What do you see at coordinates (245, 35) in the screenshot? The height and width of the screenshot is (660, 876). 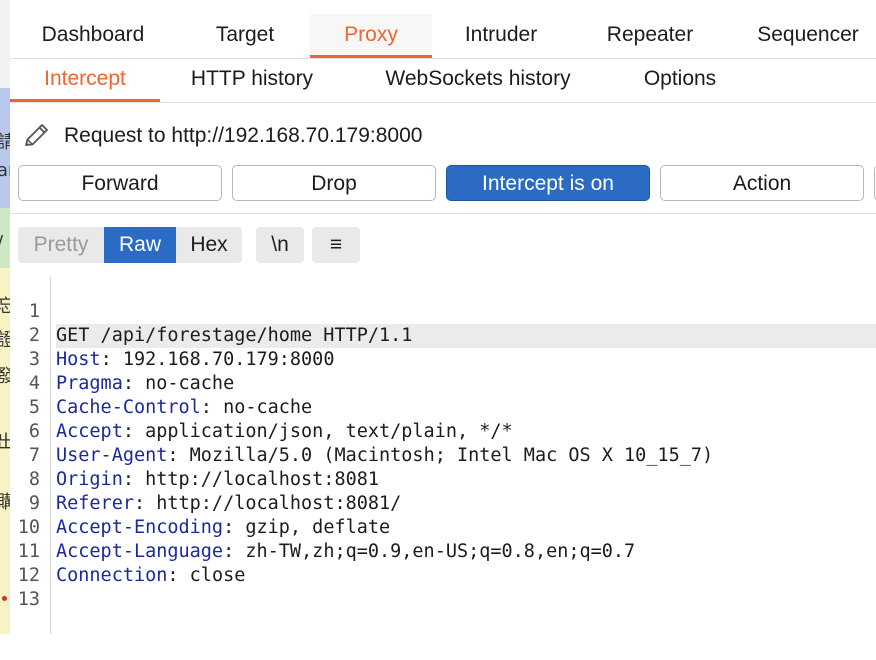 I see `tab-target: Target` at bounding box center [245, 35].